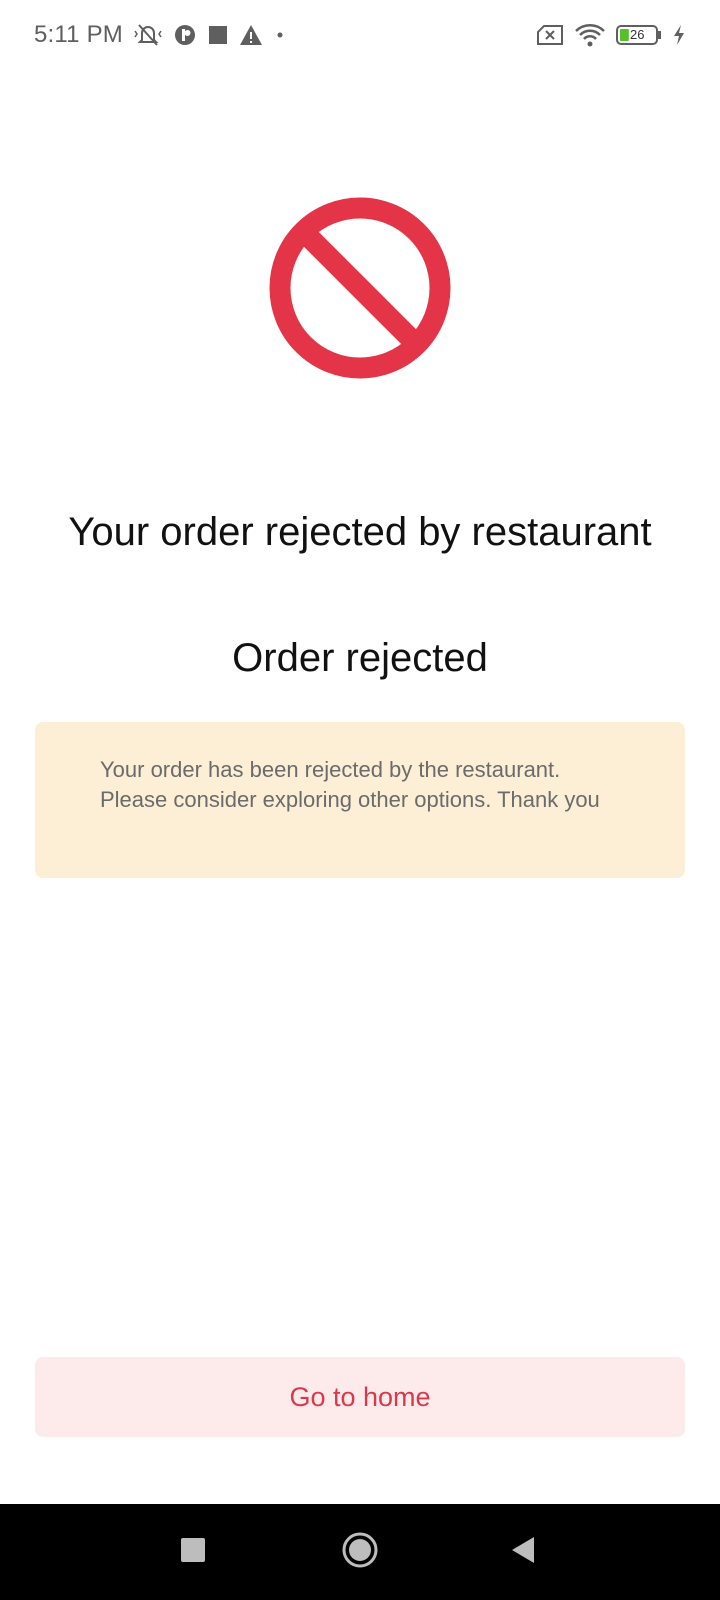  What do you see at coordinates (360, 658) in the screenshot?
I see `page-subtitle: Order rejected` at bounding box center [360, 658].